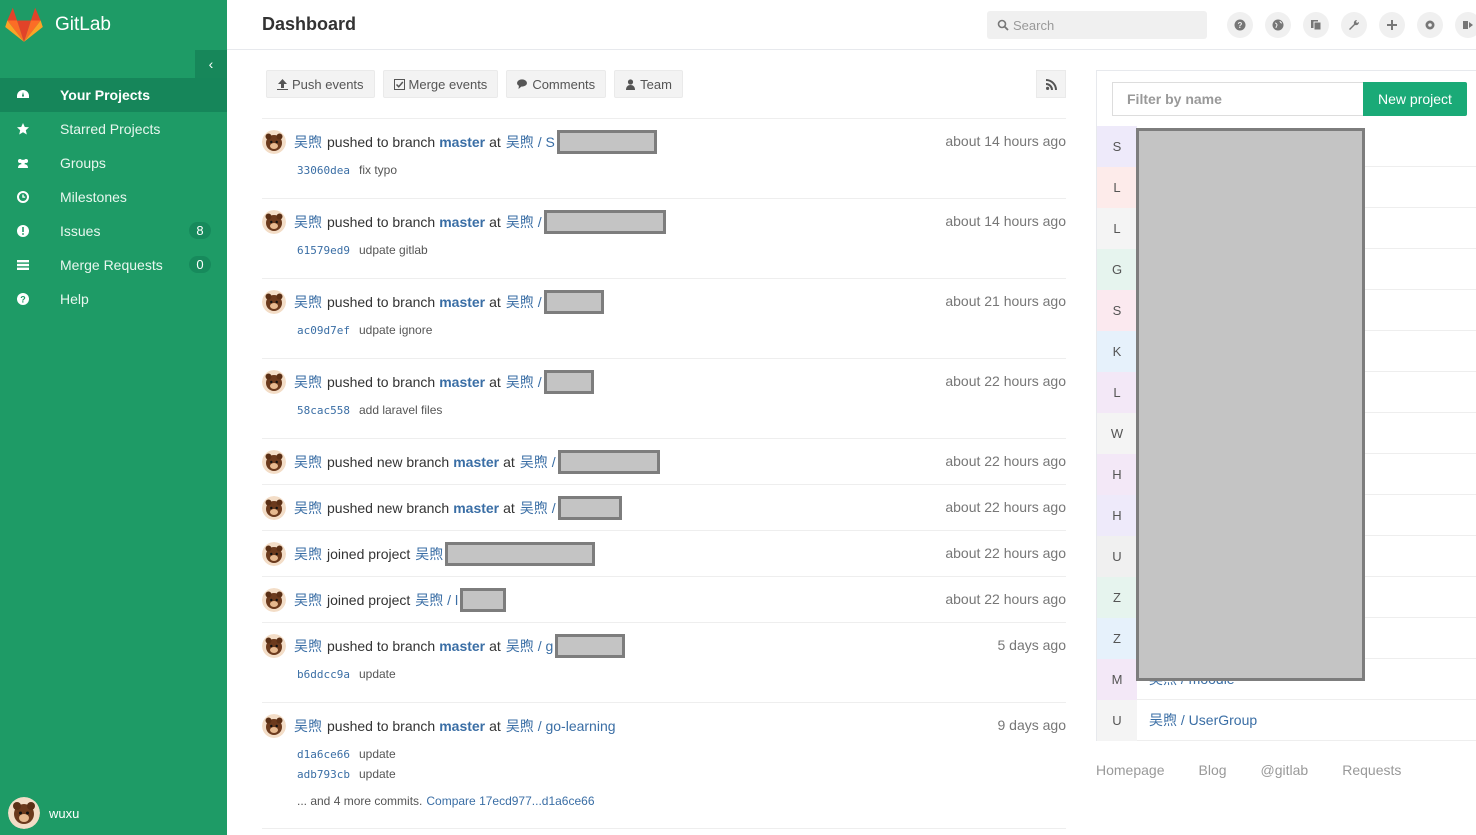 The width and height of the screenshot is (1476, 835). Describe the element at coordinates (323, 754) in the screenshot. I see `commit-sha-link: d1a6ce66` at that location.